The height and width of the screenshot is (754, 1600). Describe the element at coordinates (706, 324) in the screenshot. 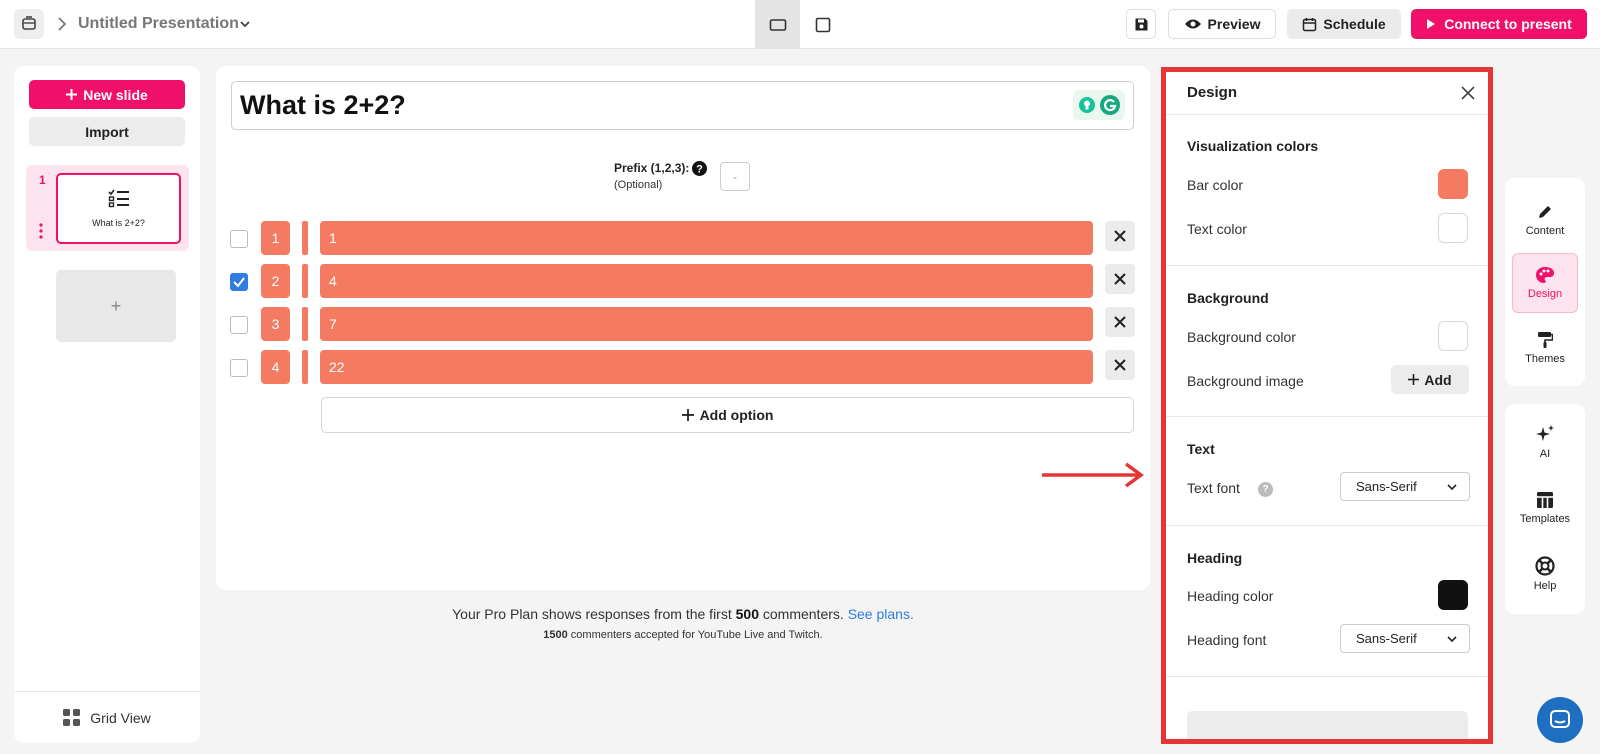

I see `option-input: 7` at that location.